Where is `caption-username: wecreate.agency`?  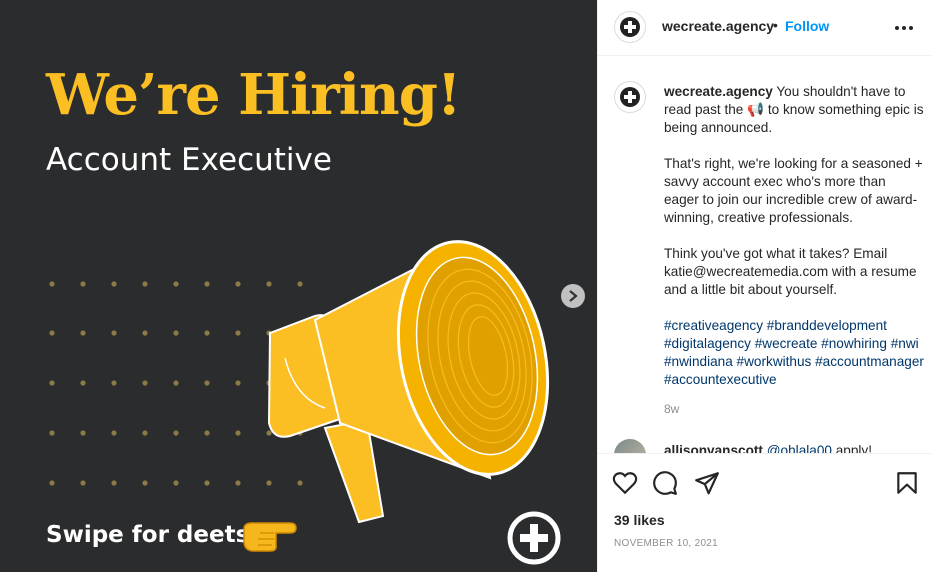 caption-username: wecreate.agency is located at coordinates (718, 91).